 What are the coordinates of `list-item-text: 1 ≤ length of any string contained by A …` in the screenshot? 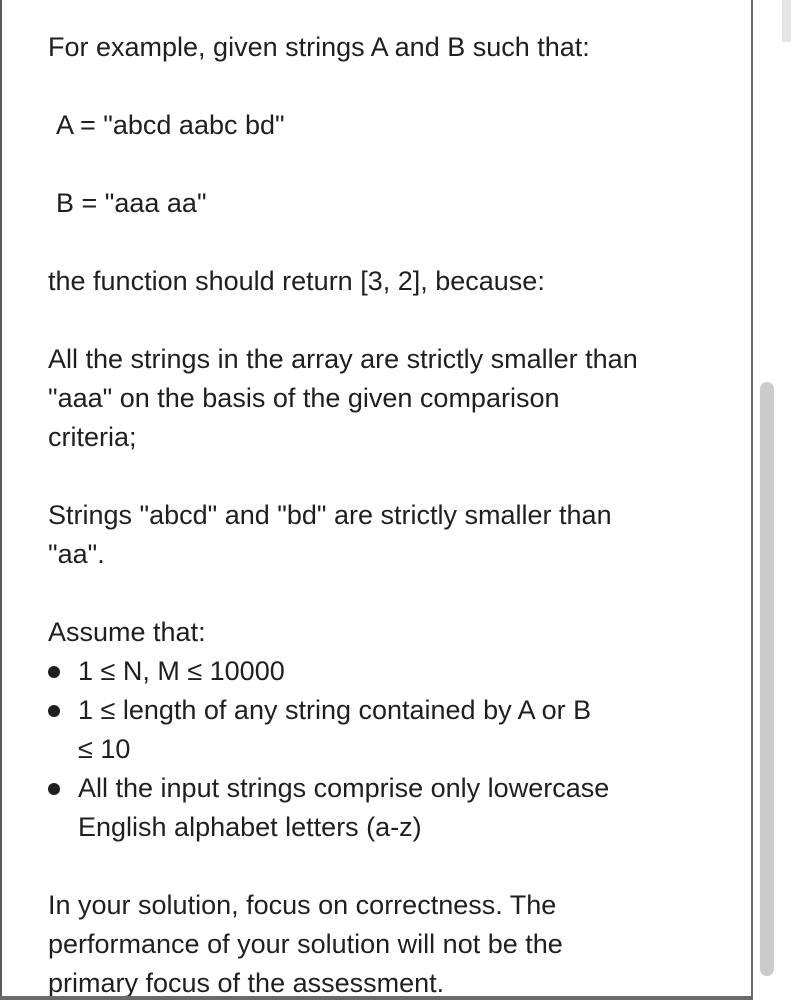 It's located at (335, 710).